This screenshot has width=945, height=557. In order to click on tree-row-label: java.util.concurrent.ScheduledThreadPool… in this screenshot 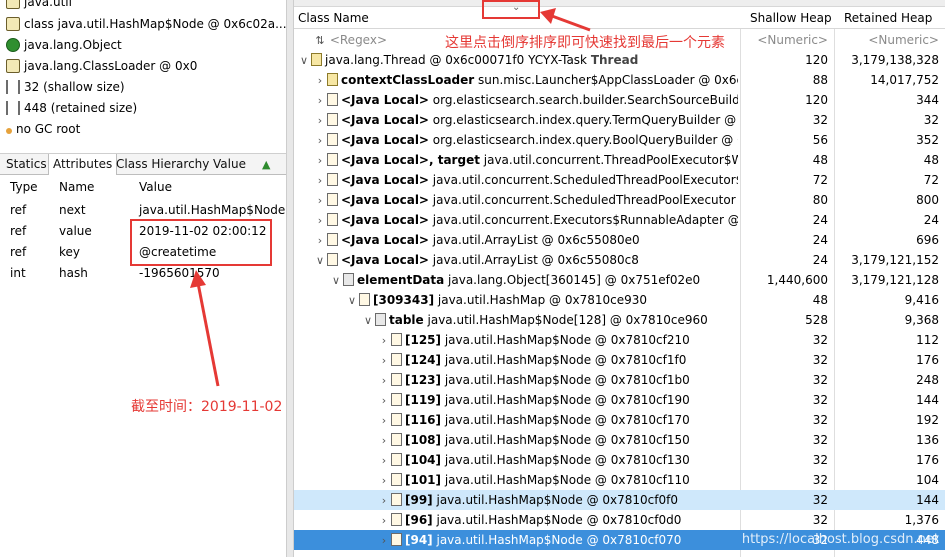, I will do `click(583, 180)`.